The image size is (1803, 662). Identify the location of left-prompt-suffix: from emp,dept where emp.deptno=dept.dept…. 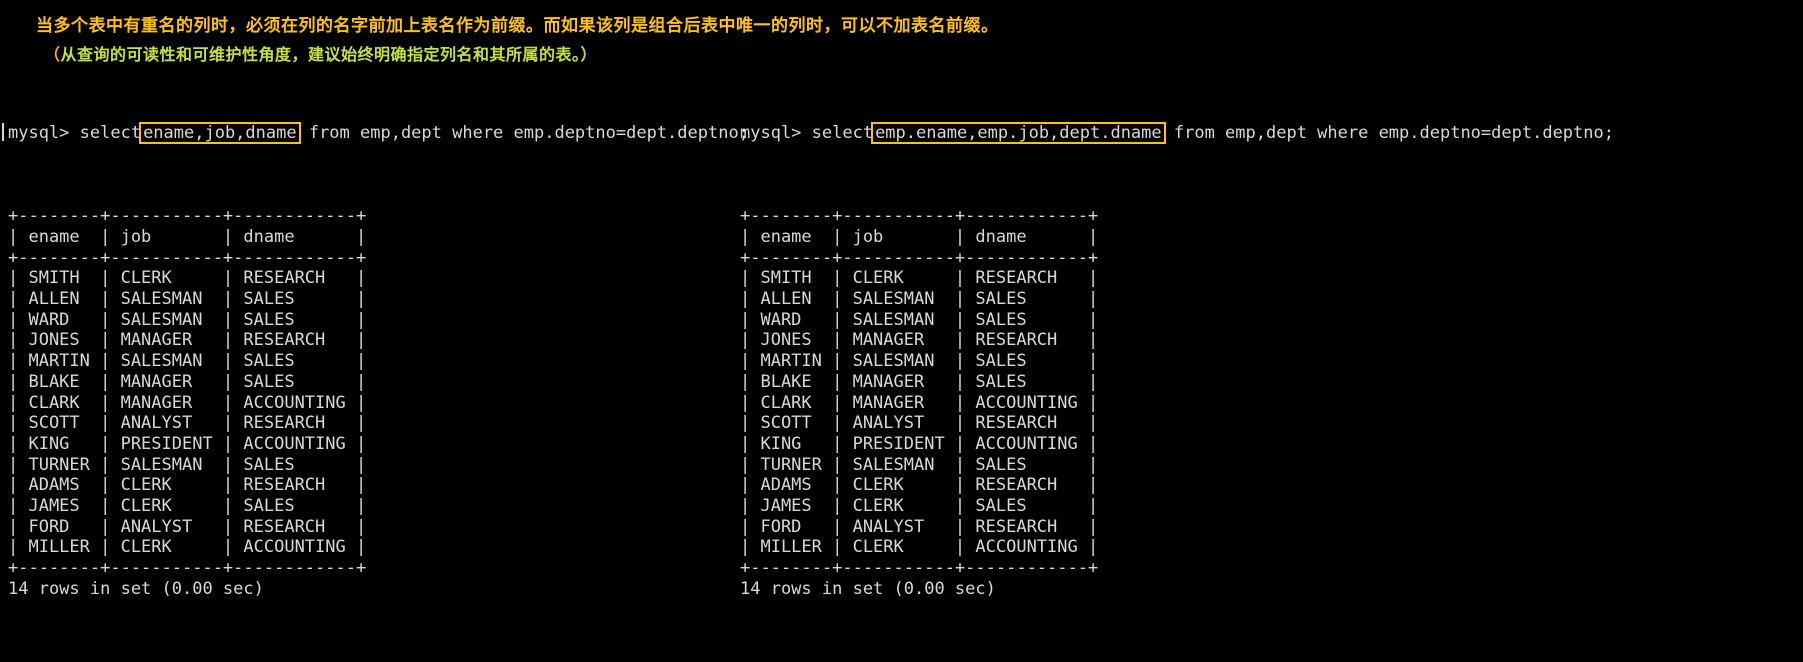
(523, 133).